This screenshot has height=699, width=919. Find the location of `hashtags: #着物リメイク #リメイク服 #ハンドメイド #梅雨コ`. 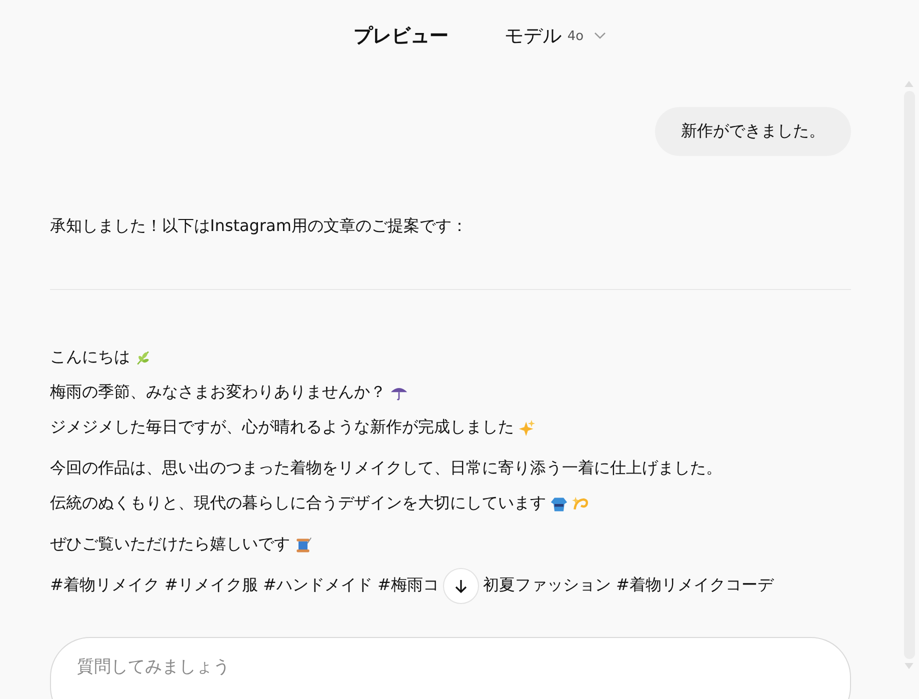

hashtags: #着物リメイク #リメイク服 #ハンドメイド #梅雨コ is located at coordinates (244, 585).